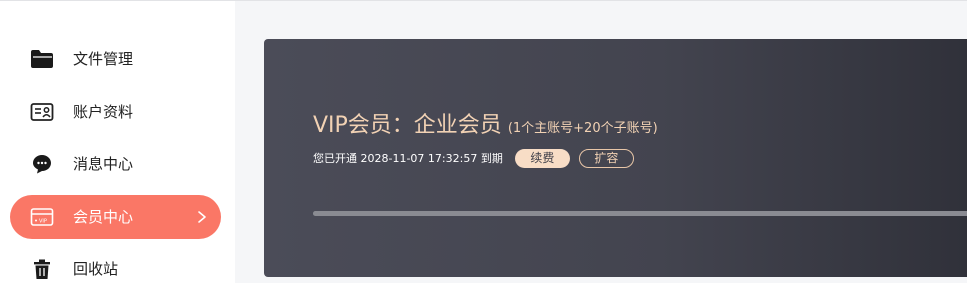 The height and width of the screenshot is (283, 967). I want to click on sidebar-item-label: 消息中心, so click(103, 164).